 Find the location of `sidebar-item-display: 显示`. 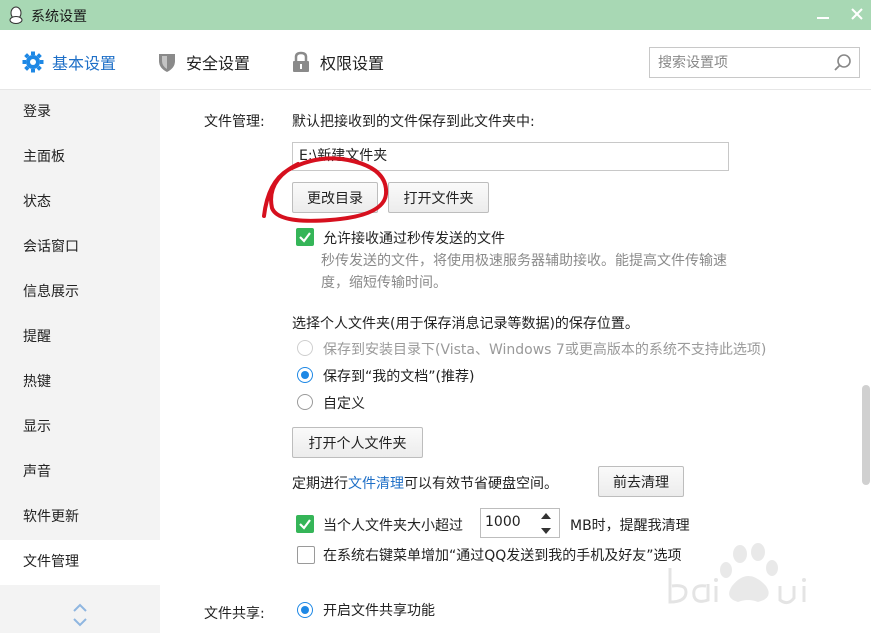

sidebar-item-display: 显示 is located at coordinates (80, 427).